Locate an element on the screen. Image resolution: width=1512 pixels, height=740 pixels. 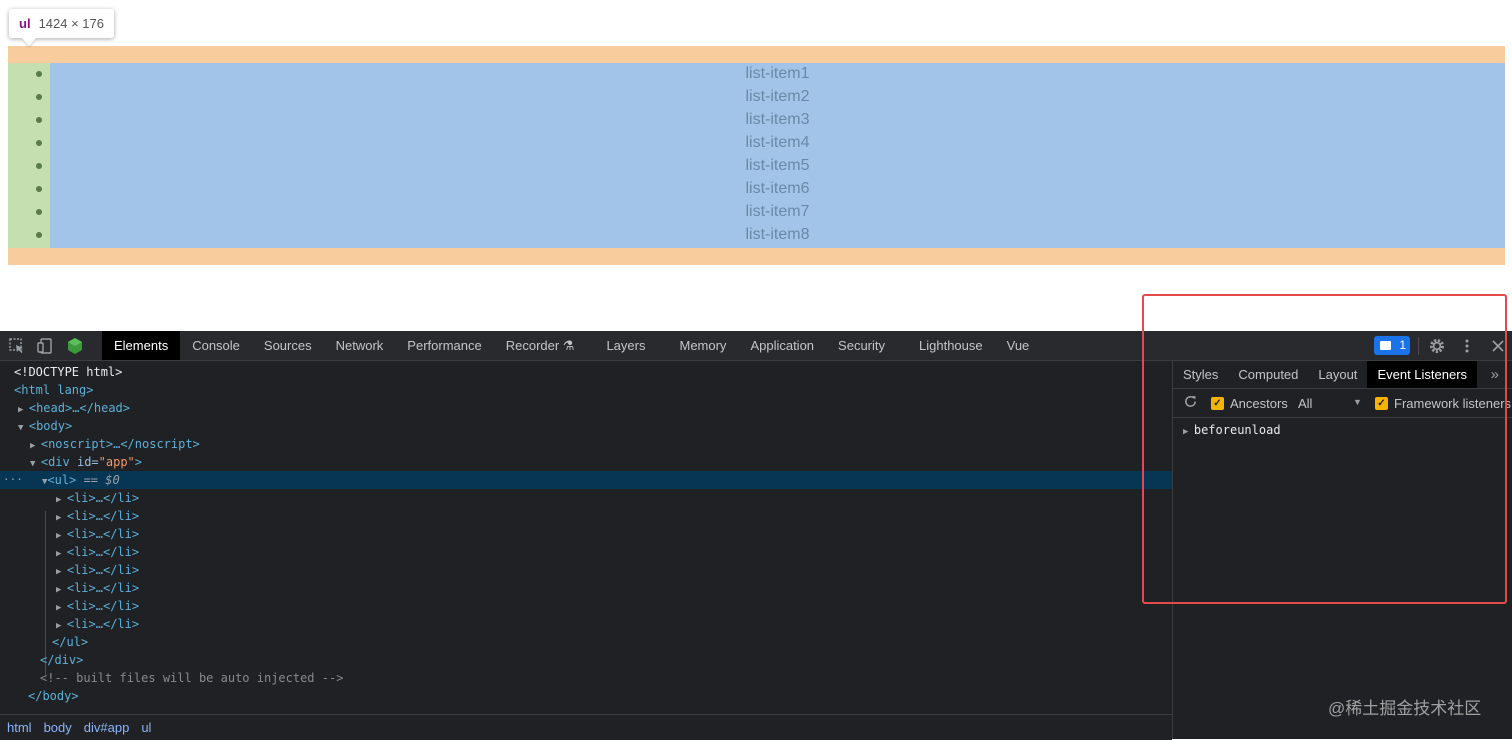
tree-node-noscript: ▶ <noscript>…</noscript> is located at coordinates (586, 444).